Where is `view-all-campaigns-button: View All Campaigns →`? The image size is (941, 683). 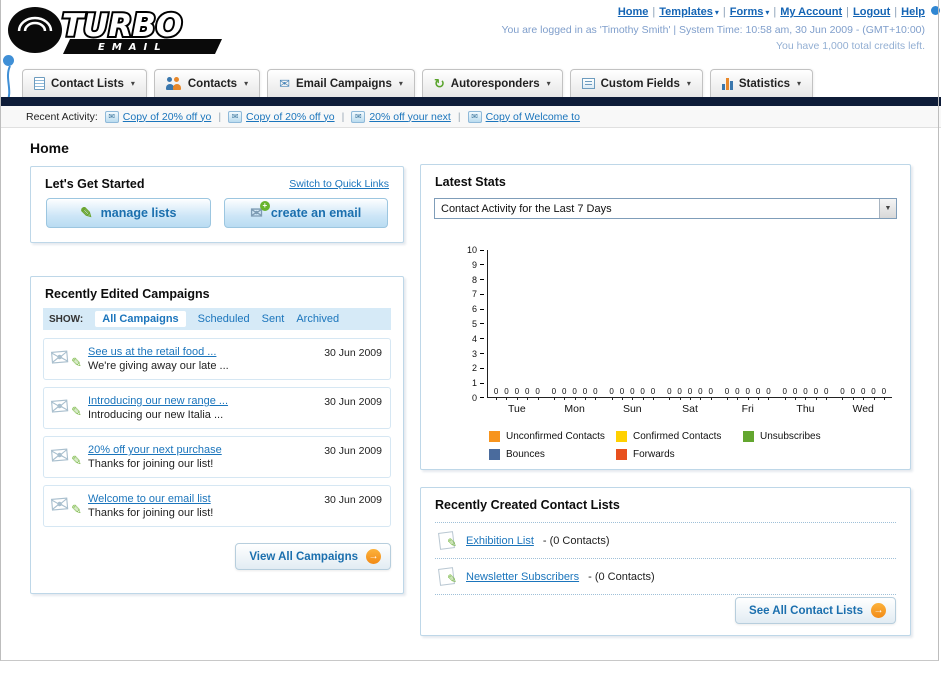
view-all-campaigns-button: View All Campaigns → is located at coordinates (313, 556).